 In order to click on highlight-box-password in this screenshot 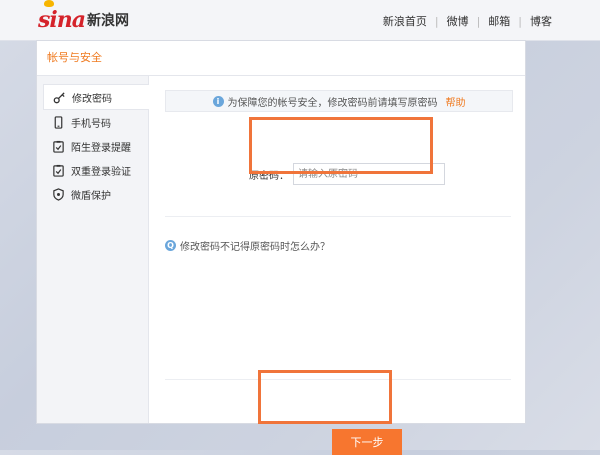, I will do `click(341, 145)`.